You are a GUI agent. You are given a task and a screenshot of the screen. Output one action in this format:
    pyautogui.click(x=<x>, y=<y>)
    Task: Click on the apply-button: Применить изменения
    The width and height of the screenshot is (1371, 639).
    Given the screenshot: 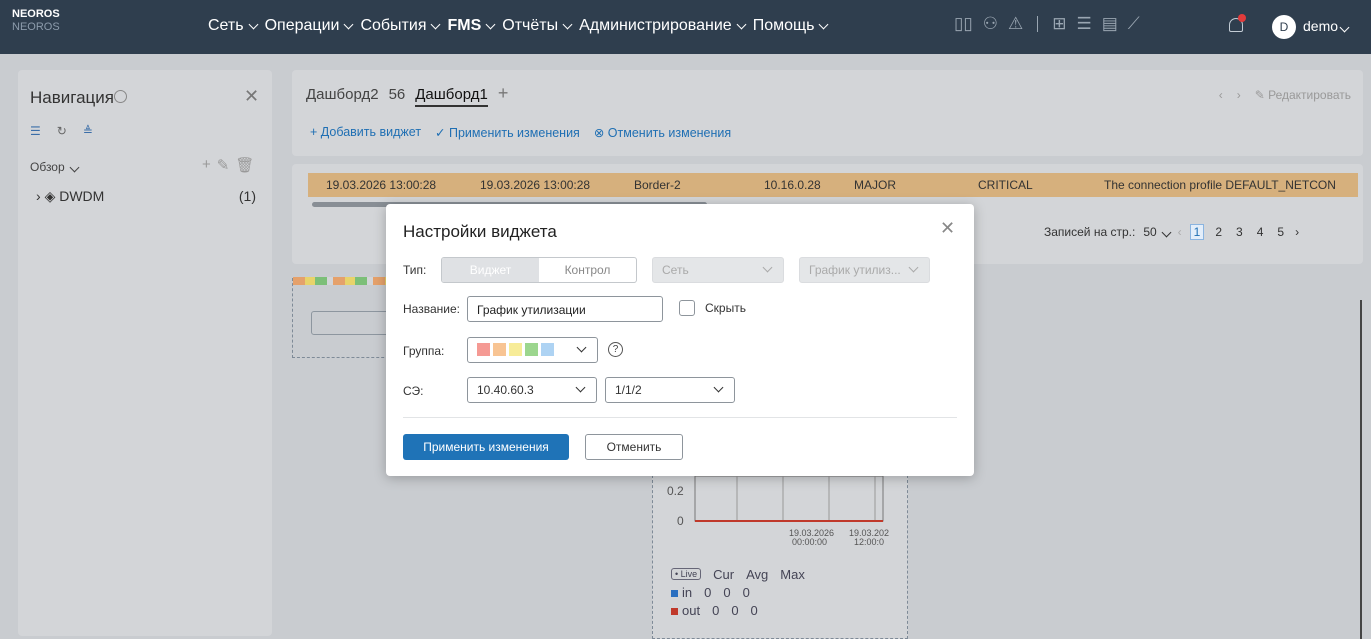 What is the action you would take?
    pyautogui.click(x=486, y=447)
    